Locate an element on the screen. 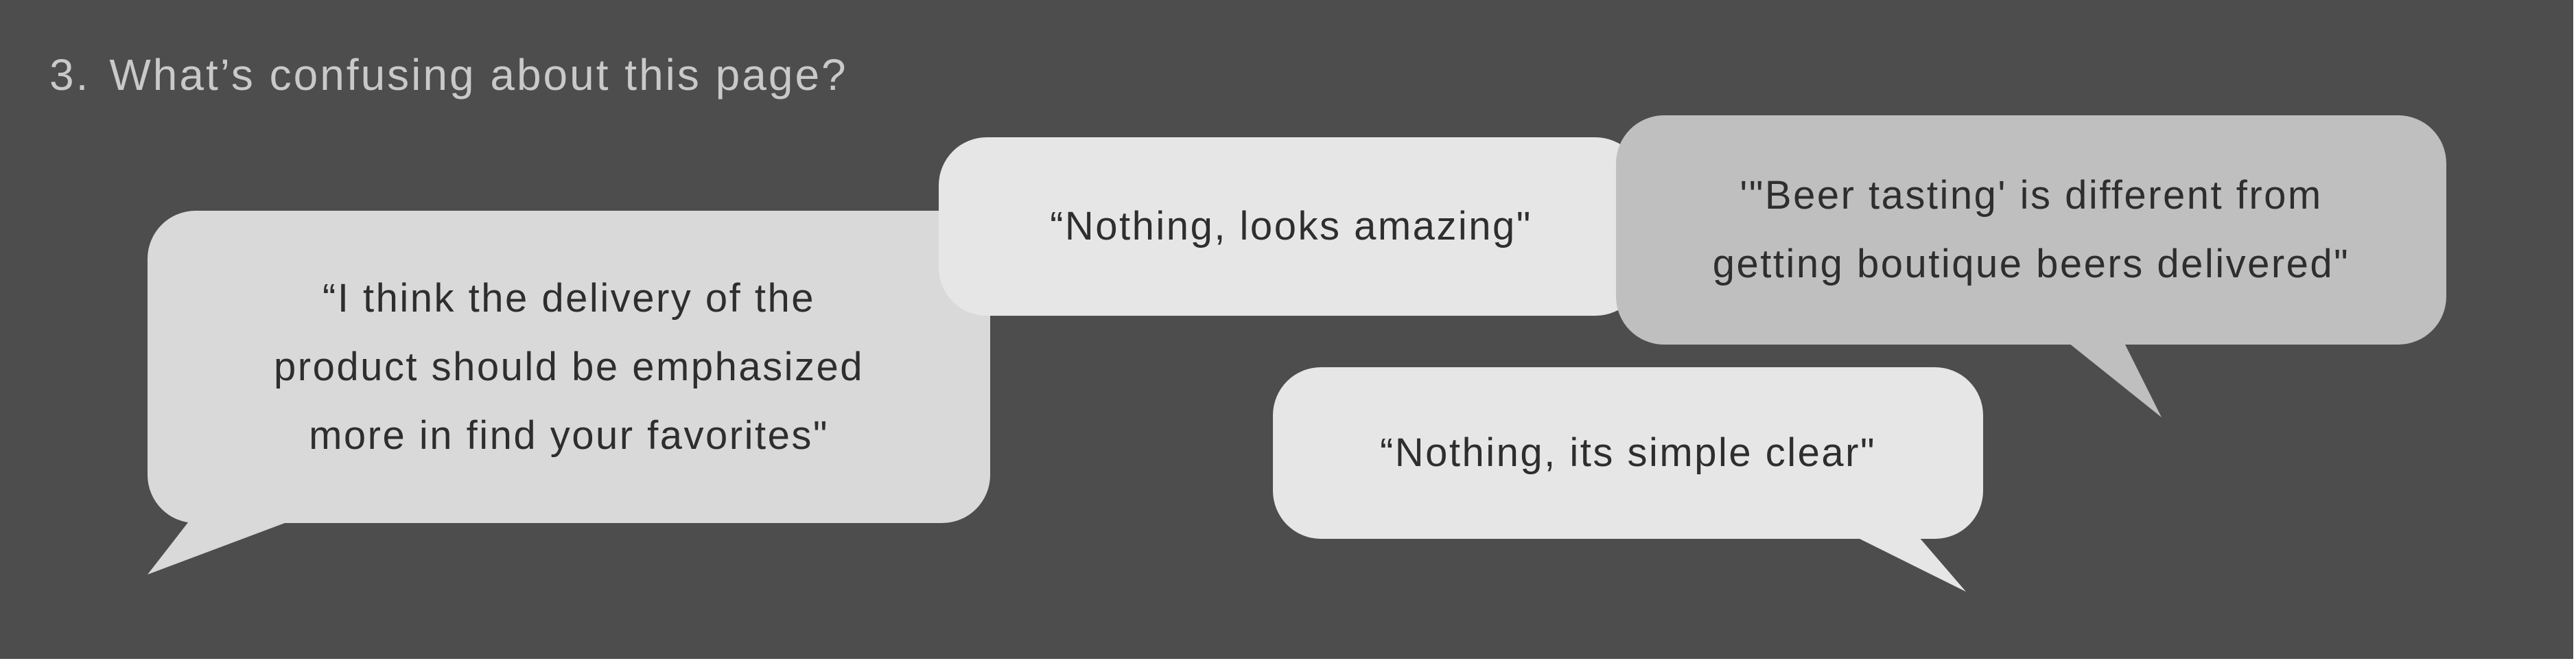 The width and height of the screenshot is (2576, 661). bubble-text-line: “Nothing, its simple clear" is located at coordinates (1628, 452).